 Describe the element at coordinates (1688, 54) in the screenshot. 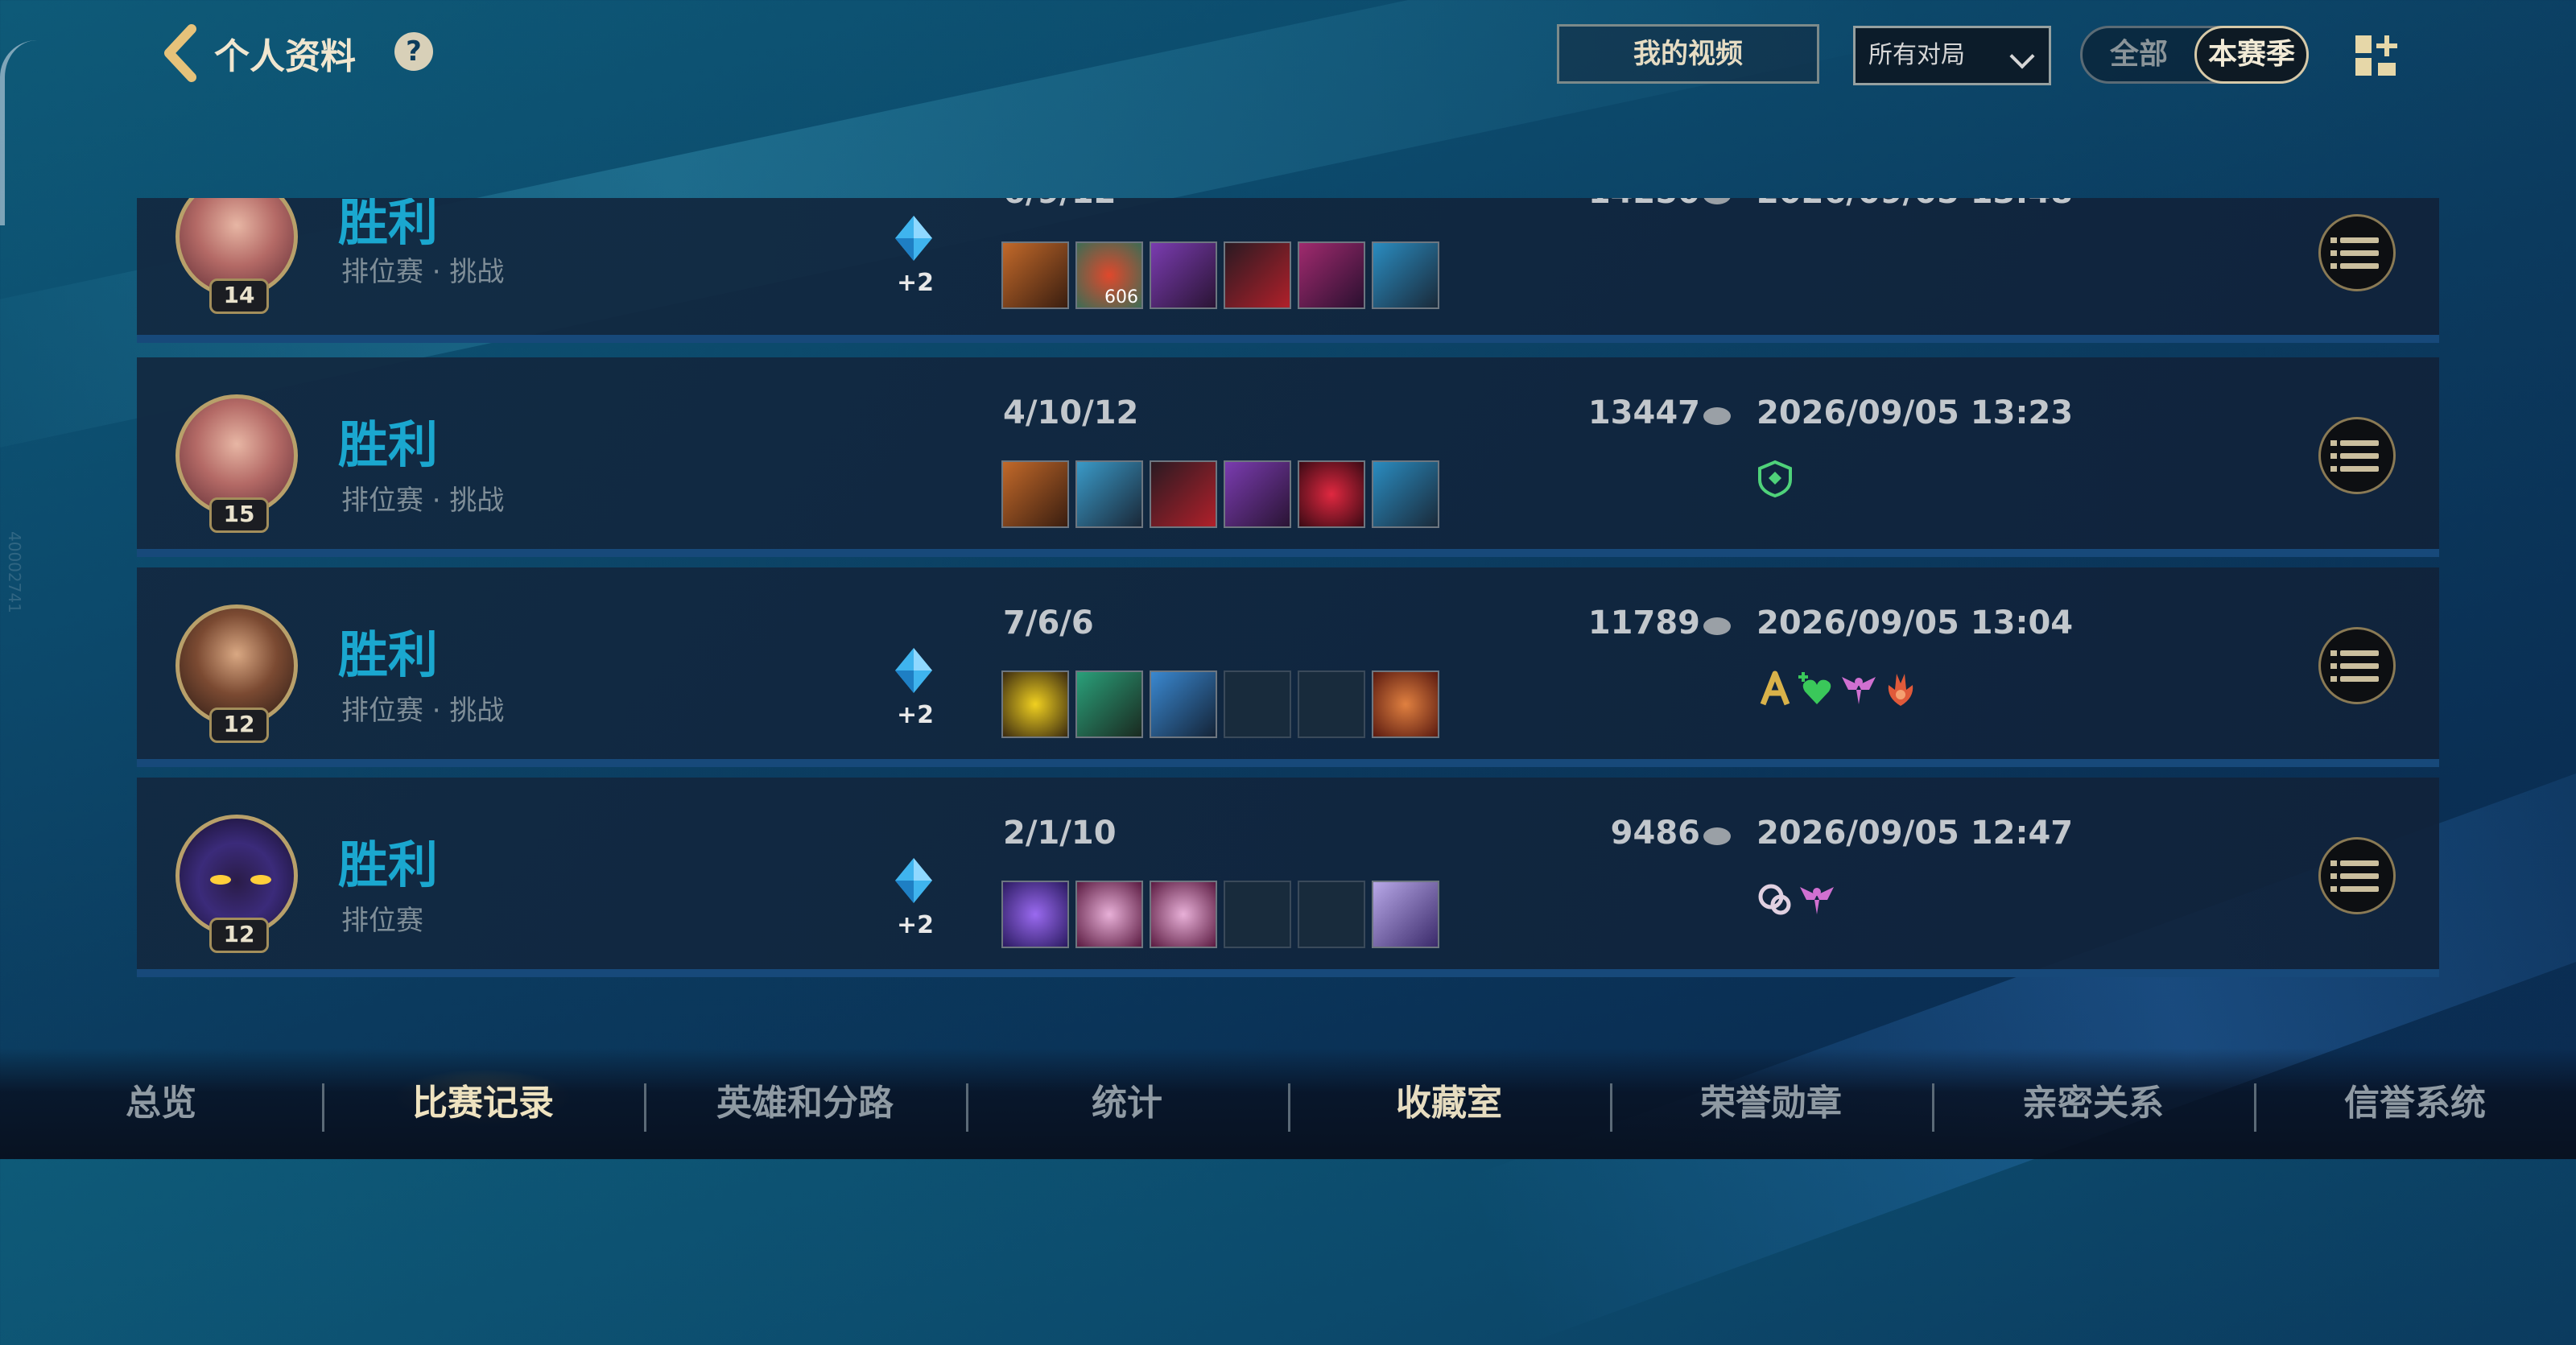

I see `my-videos-button: 我的视频` at that location.